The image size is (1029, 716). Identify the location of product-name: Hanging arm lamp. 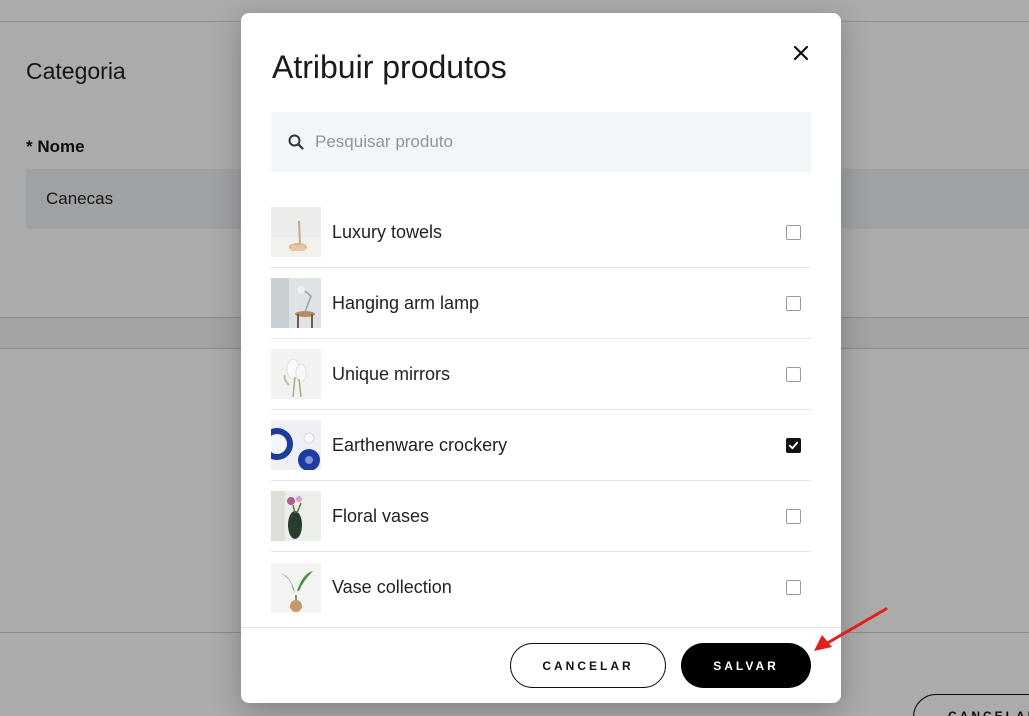
(406, 302).